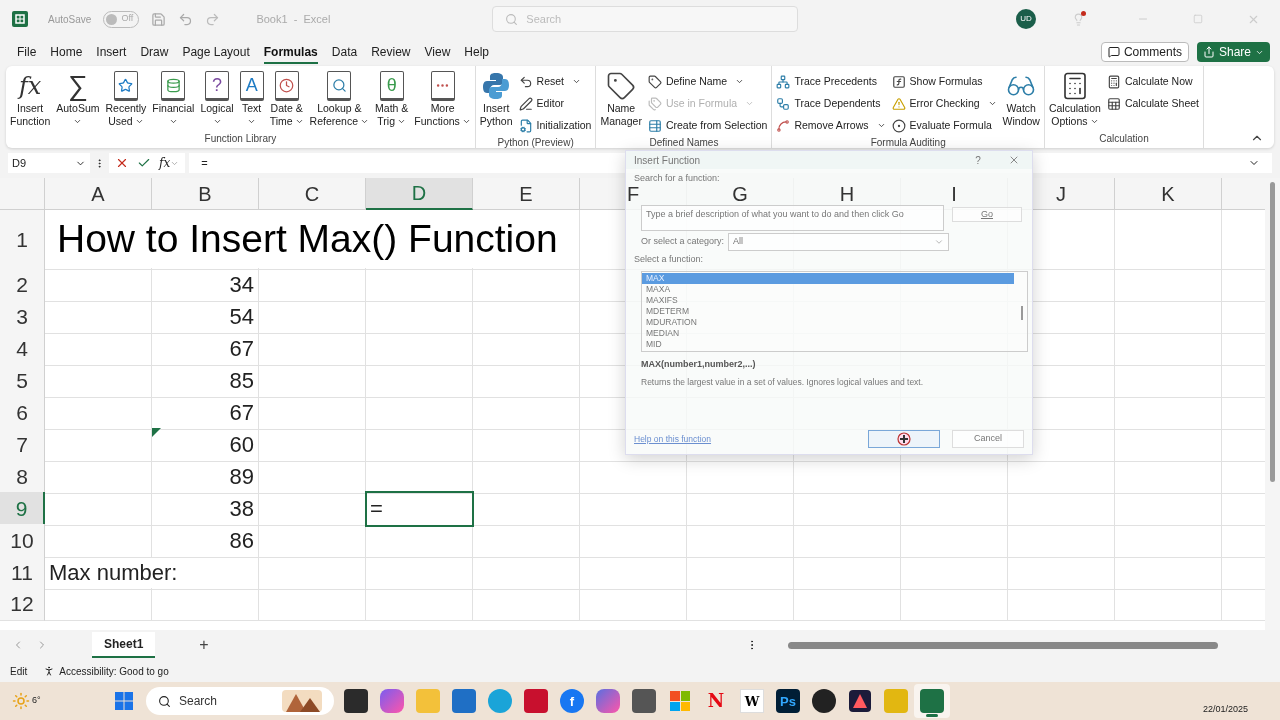  What do you see at coordinates (496, 103) in the screenshot?
I see `ribbon-button: Insert Python` at bounding box center [496, 103].